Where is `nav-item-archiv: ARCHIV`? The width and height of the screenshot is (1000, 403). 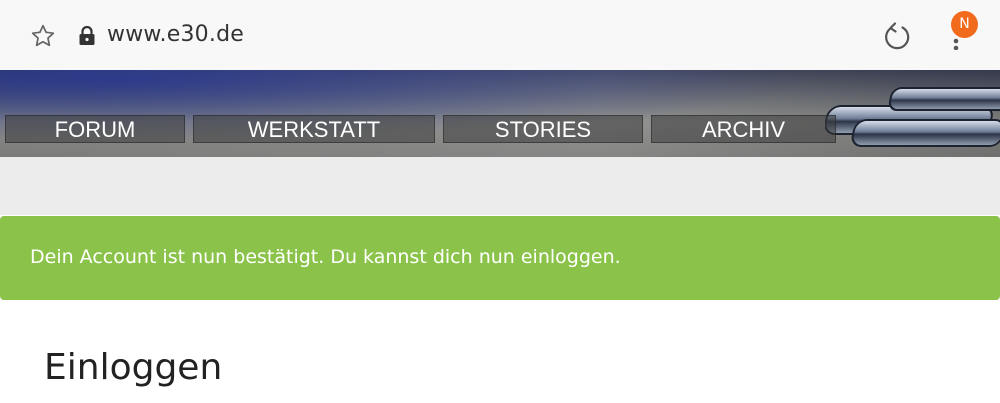 nav-item-archiv: ARCHIV is located at coordinates (743, 129).